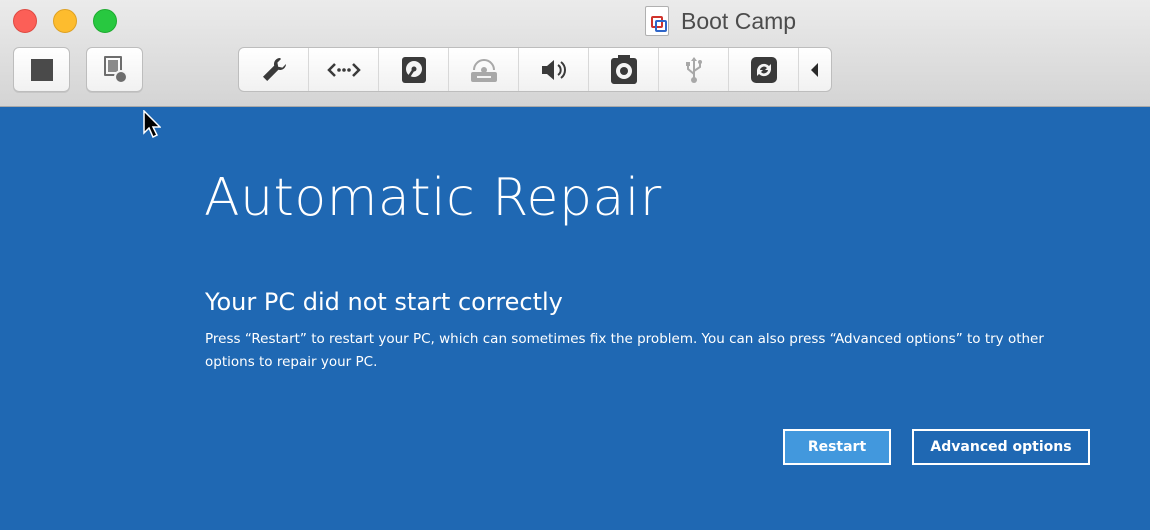 Image resolution: width=1150 pixels, height=530 pixels. I want to click on sound-icon, so click(553, 69).